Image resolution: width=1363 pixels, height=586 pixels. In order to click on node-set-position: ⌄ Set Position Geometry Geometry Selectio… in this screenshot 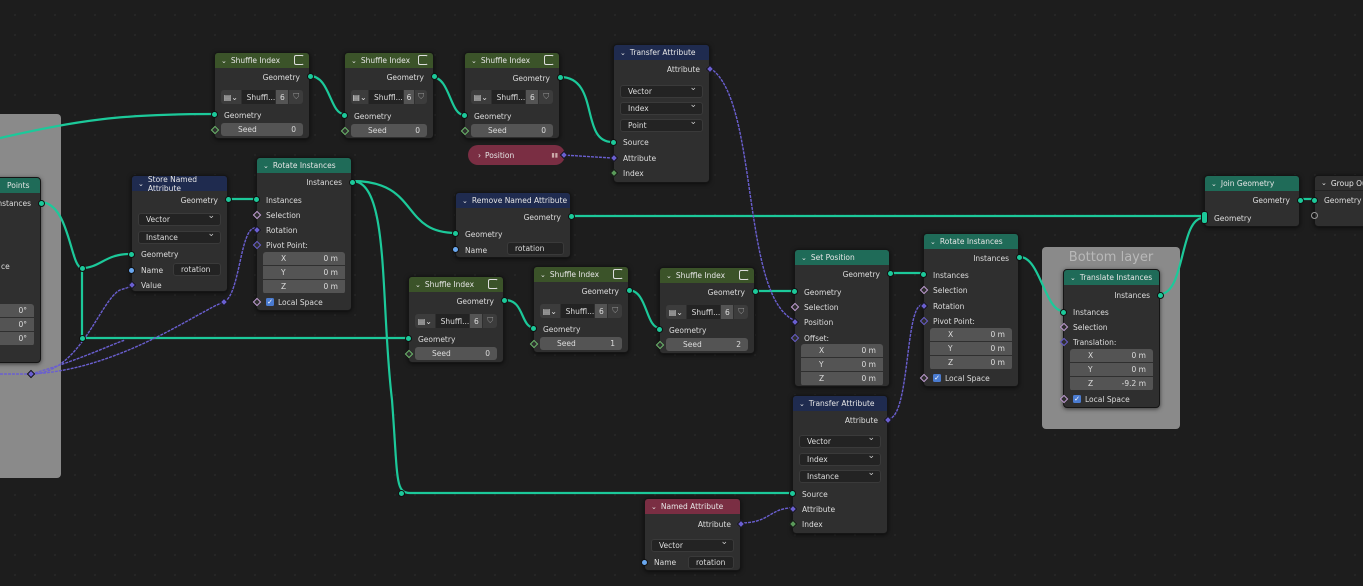, I will do `click(842, 318)`.